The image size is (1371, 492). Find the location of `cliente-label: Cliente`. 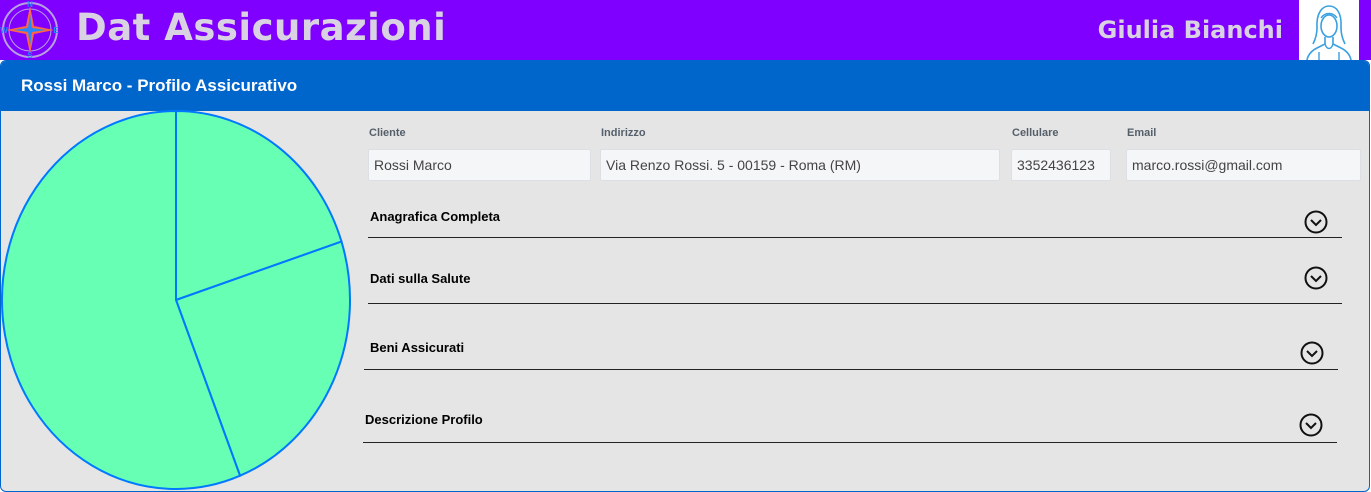

cliente-label: Cliente is located at coordinates (387, 133).